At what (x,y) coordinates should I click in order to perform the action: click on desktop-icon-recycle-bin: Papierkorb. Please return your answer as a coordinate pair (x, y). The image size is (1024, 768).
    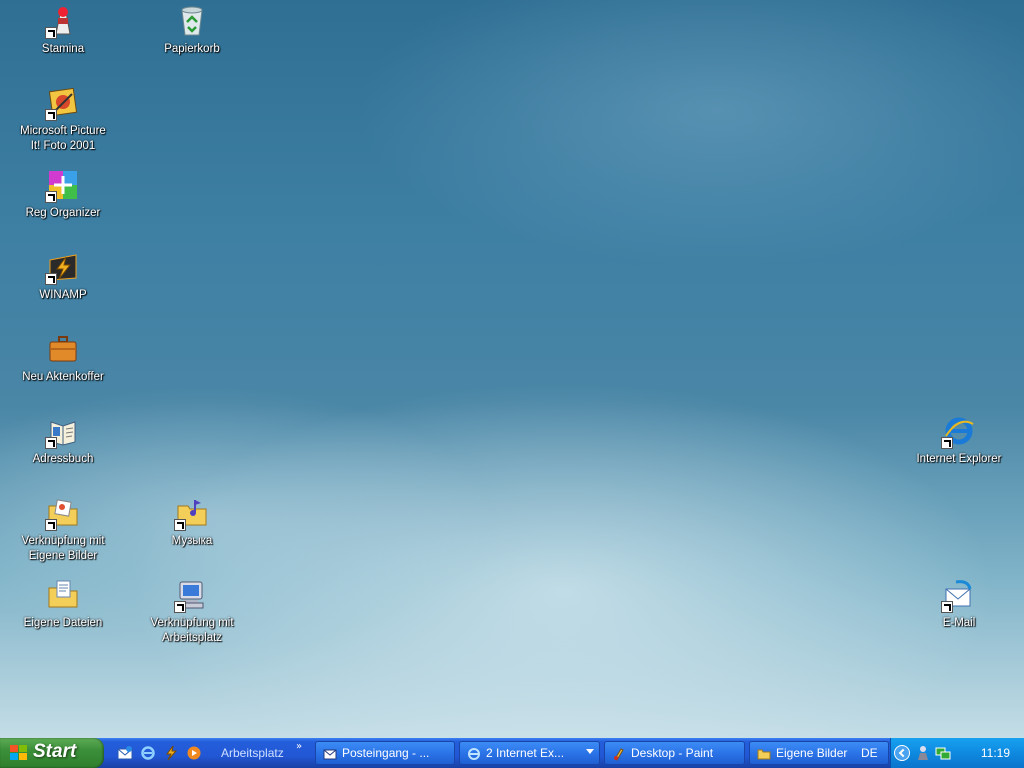
    Looking at the image, I should click on (192, 30).